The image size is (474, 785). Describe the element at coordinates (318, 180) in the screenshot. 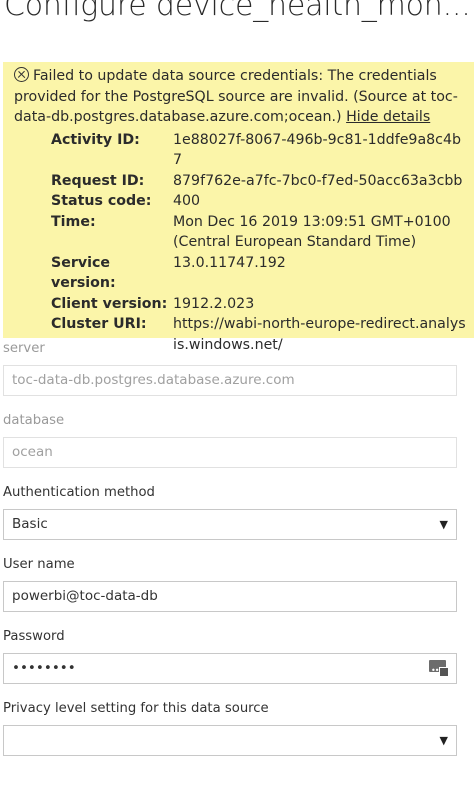

I see `detail-value: 879f762e-a7fc-7bc0-f7ed-50acc63a3cbb` at that location.